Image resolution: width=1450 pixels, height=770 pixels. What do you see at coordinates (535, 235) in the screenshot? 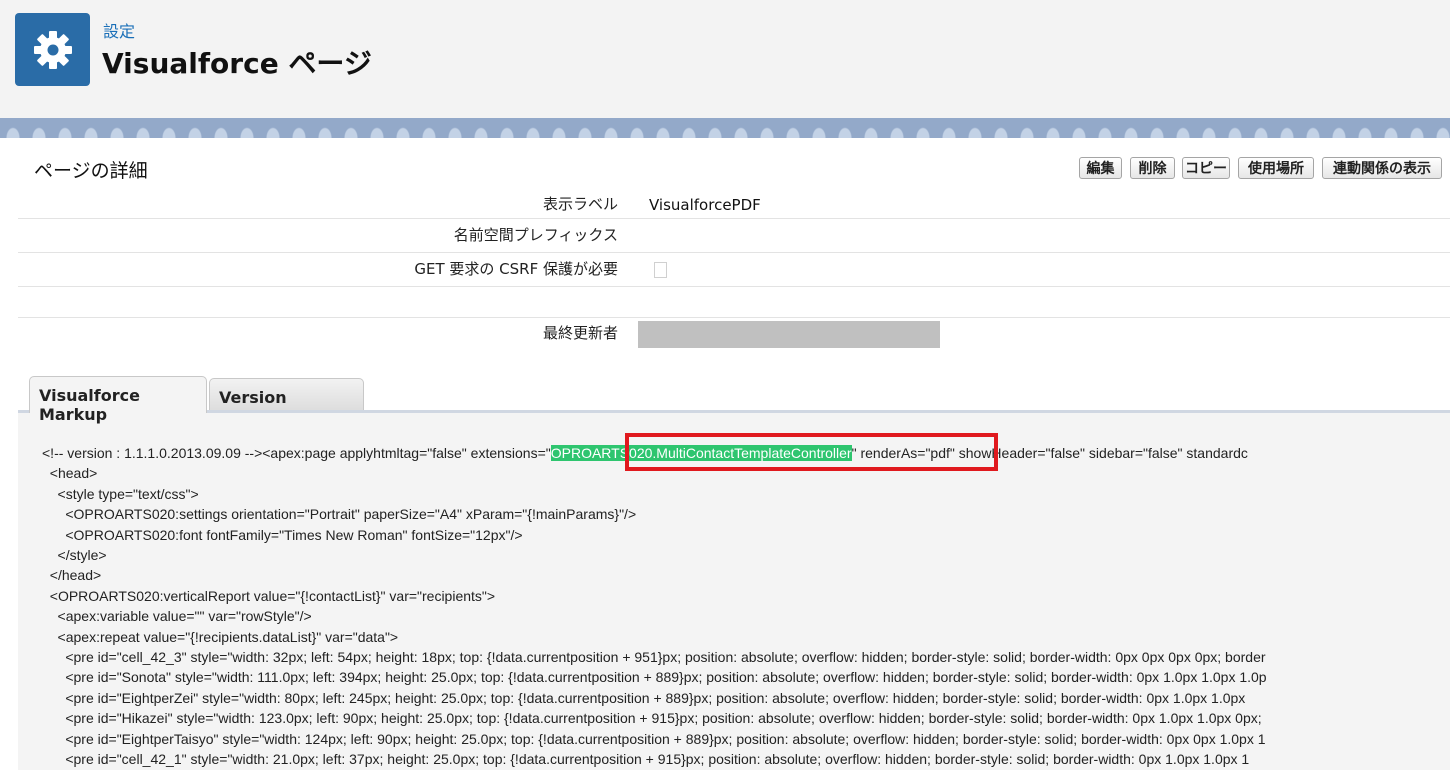
I see `field-label-namespace-prefix: 名前空間プレフィックス` at bounding box center [535, 235].